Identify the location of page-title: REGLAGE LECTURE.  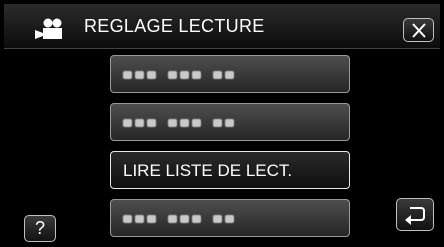
(174, 26).